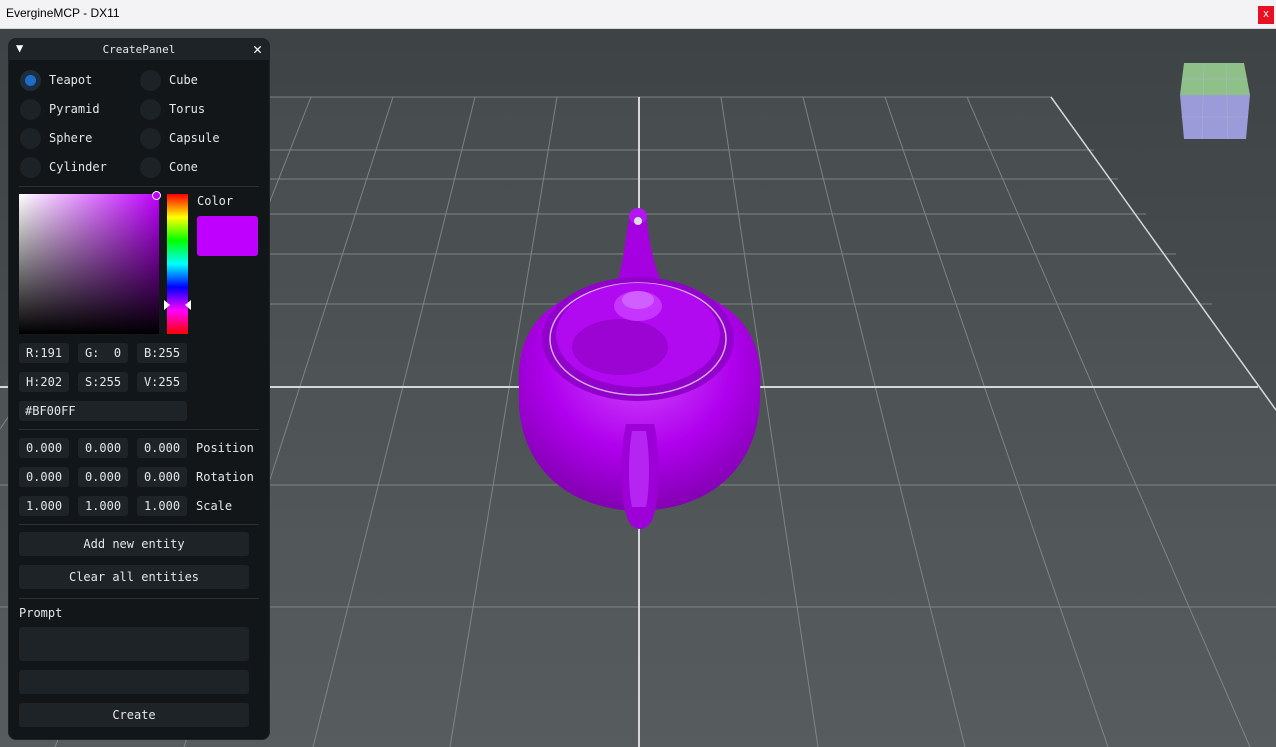 The width and height of the screenshot is (1276, 747). Describe the element at coordinates (71, 80) in the screenshot. I see `radio-label: Teapot` at that location.